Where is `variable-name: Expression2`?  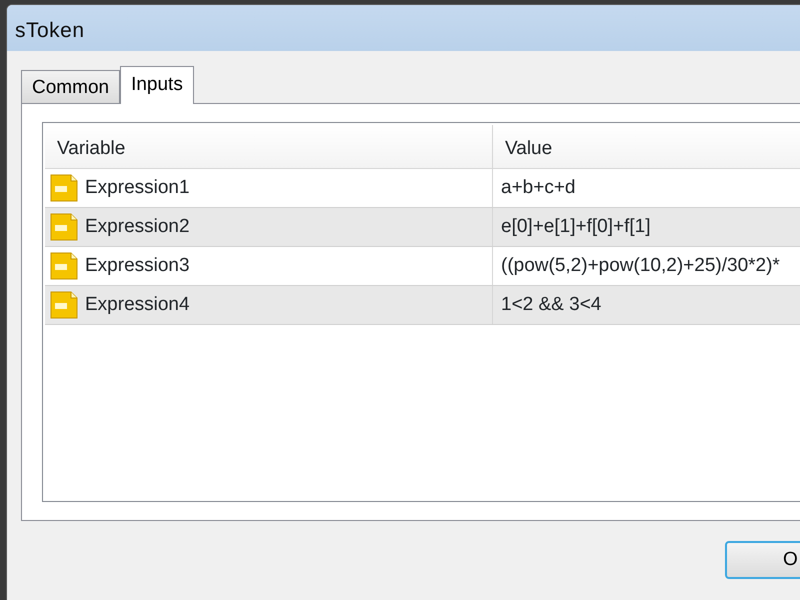
variable-name: Expression2 is located at coordinates (137, 226).